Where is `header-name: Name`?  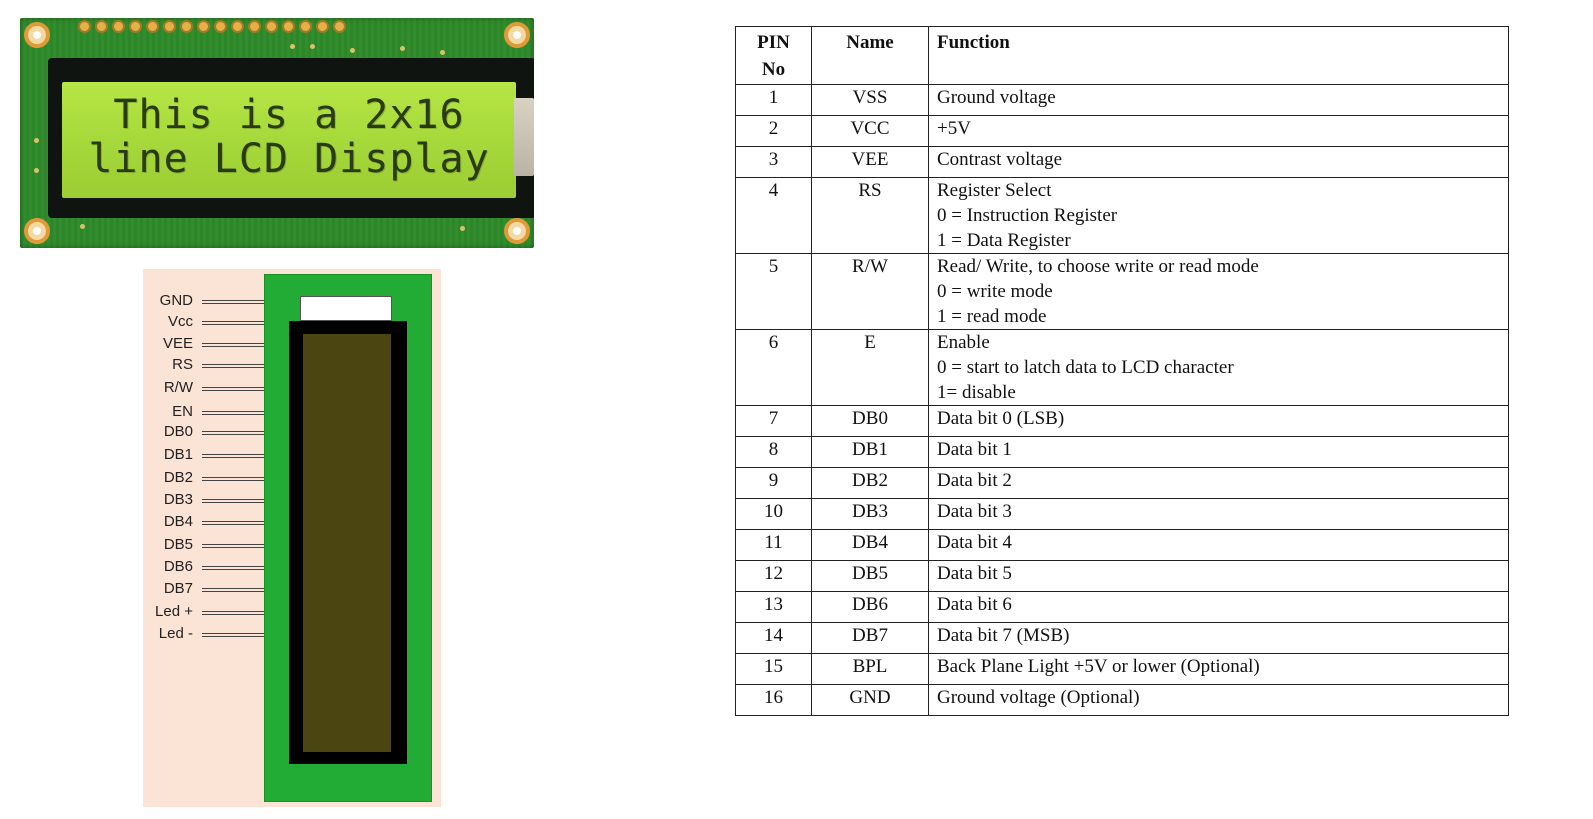
header-name: Name is located at coordinates (870, 55).